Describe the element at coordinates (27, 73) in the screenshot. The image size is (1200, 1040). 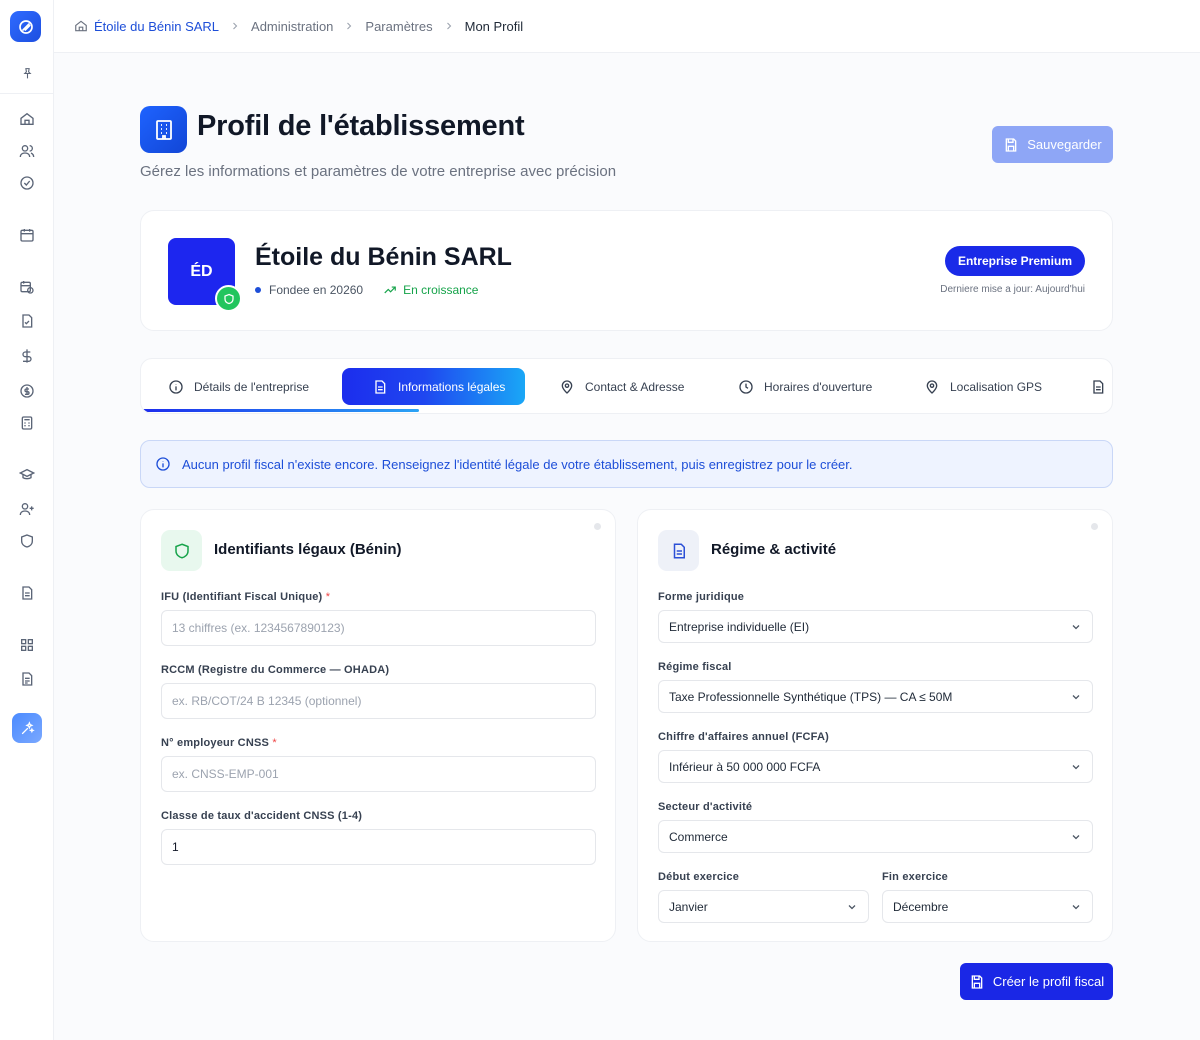
I see `pin-icon` at that location.